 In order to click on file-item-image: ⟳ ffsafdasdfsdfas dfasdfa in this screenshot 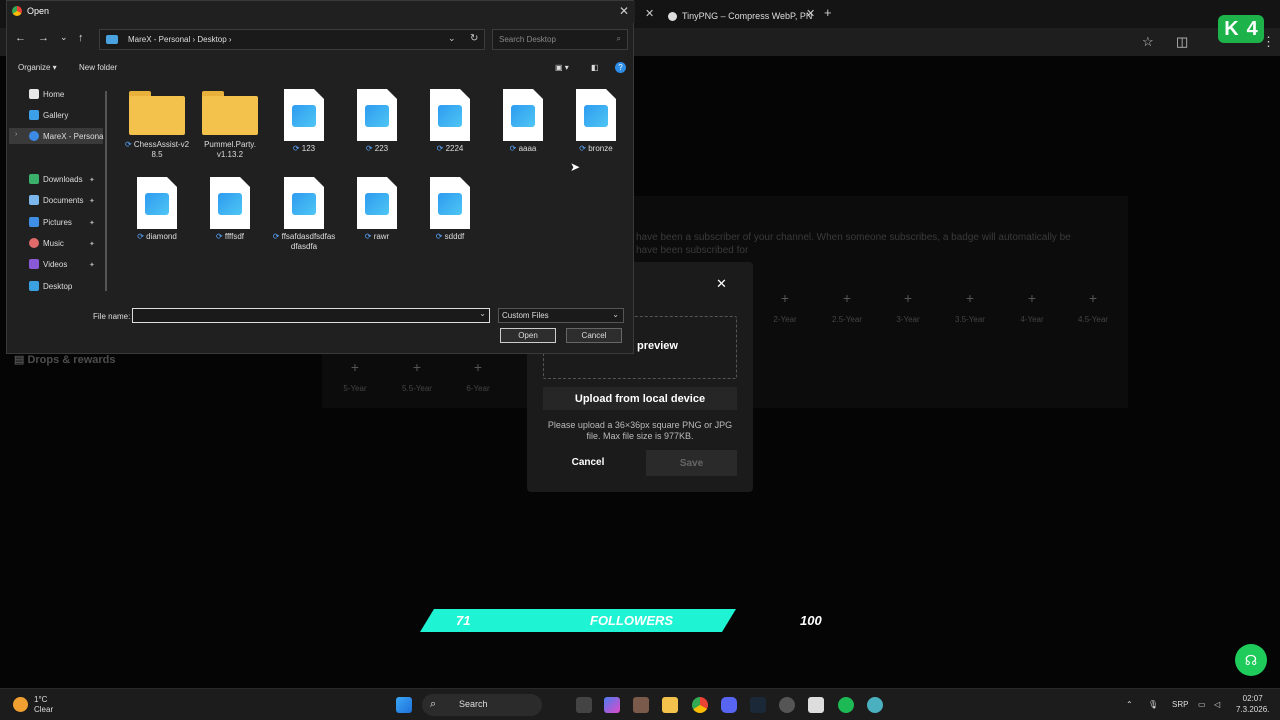, I will do `click(304, 214)`.